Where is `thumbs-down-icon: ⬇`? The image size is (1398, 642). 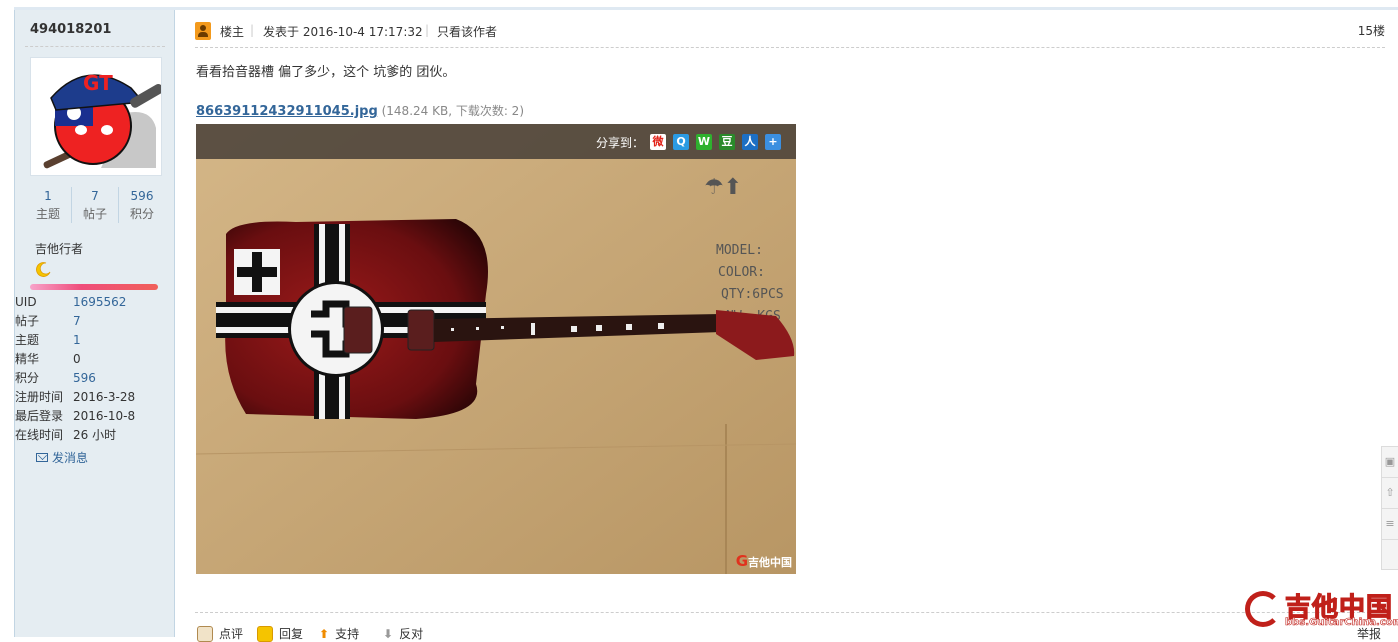 thumbs-down-icon: ⬇ is located at coordinates (388, 633).